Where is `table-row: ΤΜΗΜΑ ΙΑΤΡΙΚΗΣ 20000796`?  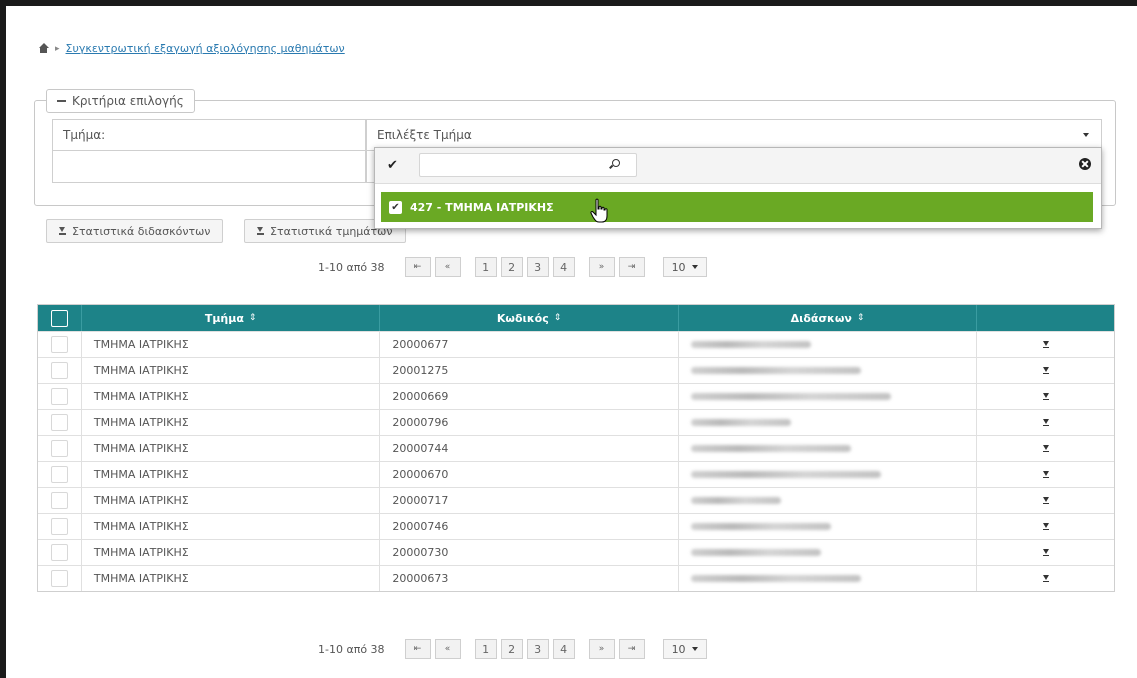 table-row: ΤΜΗΜΑ ΙΑΤΡΙΚΗΣ 20000796 is located at coordinates (576, 422).